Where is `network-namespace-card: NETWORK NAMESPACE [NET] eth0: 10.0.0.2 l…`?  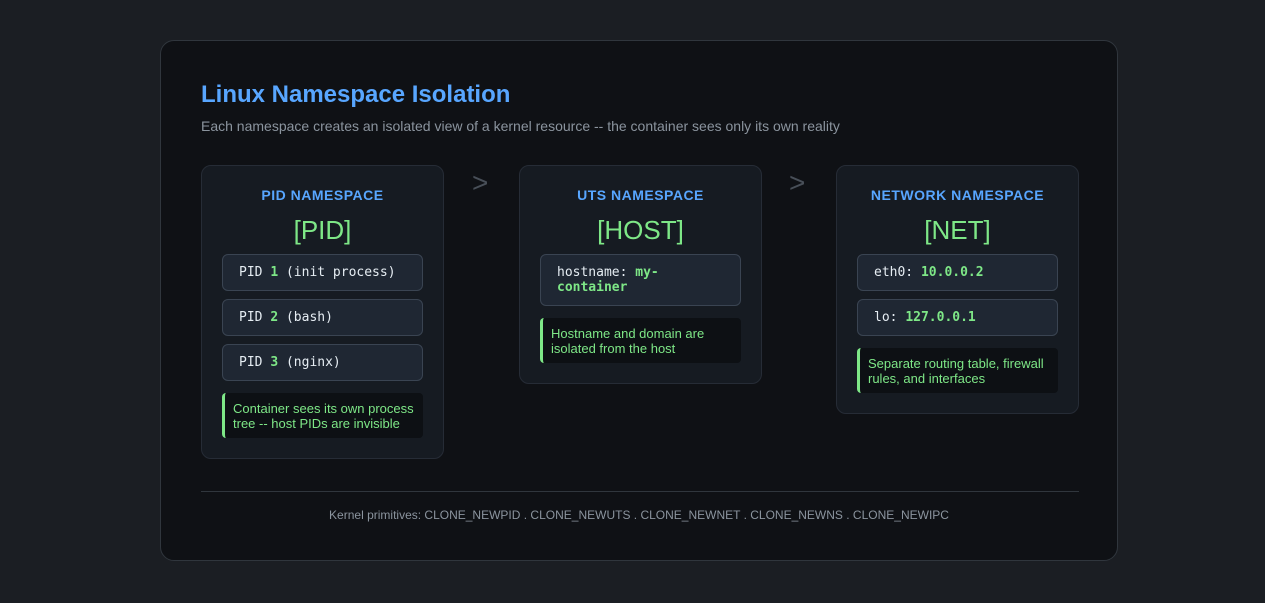
network-namespace-card: NETWORK NAMESPACE [NET] eth0: 10.0.0.2 l… is located at coordinates (957, 289).